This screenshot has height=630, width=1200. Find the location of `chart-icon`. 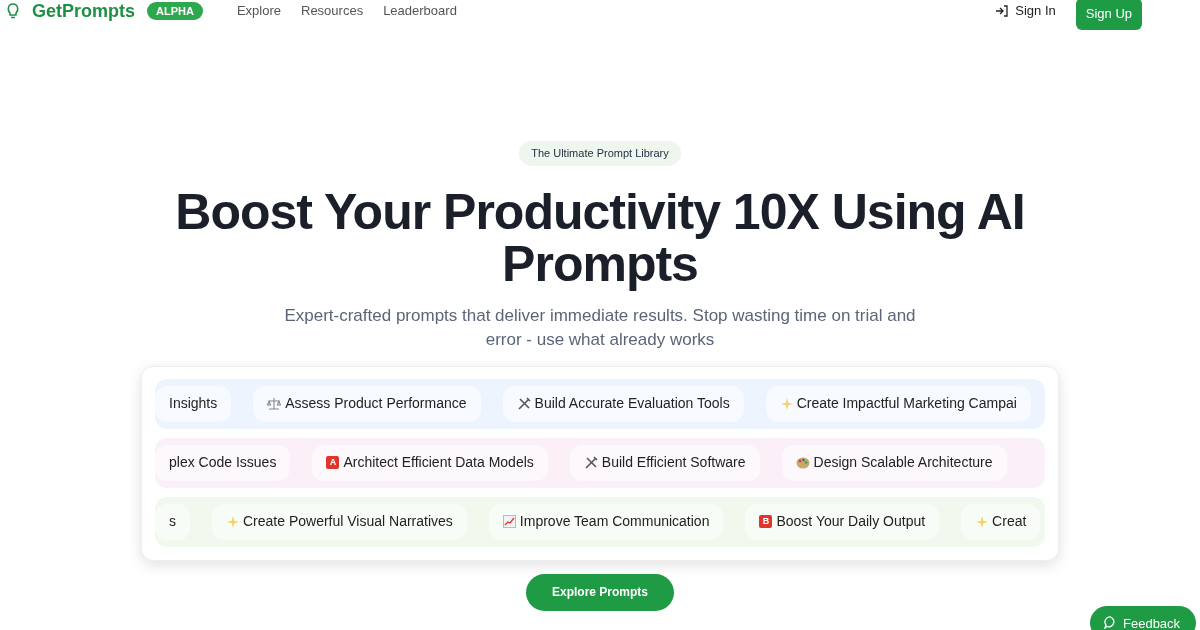

chart-icon is located at coordinates (509, 521).